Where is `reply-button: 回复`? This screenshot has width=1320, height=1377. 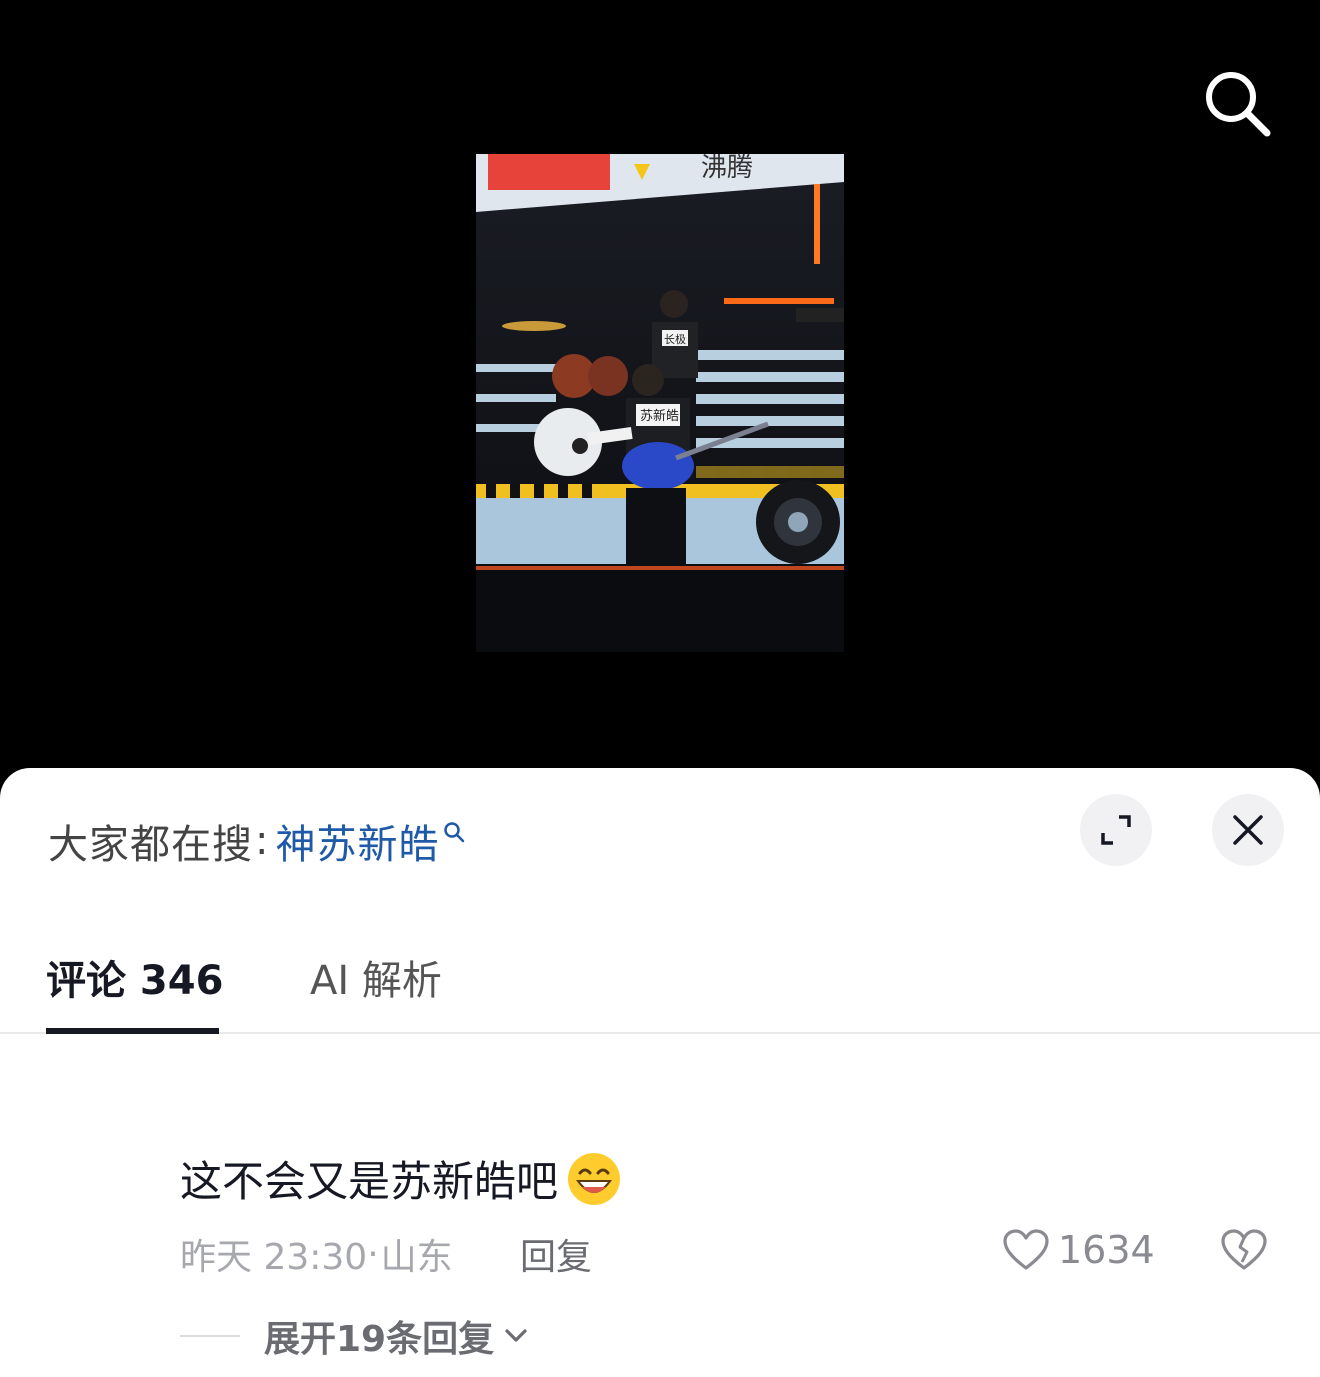
reply-button: 回复 is located at coordinates (556, 1254).